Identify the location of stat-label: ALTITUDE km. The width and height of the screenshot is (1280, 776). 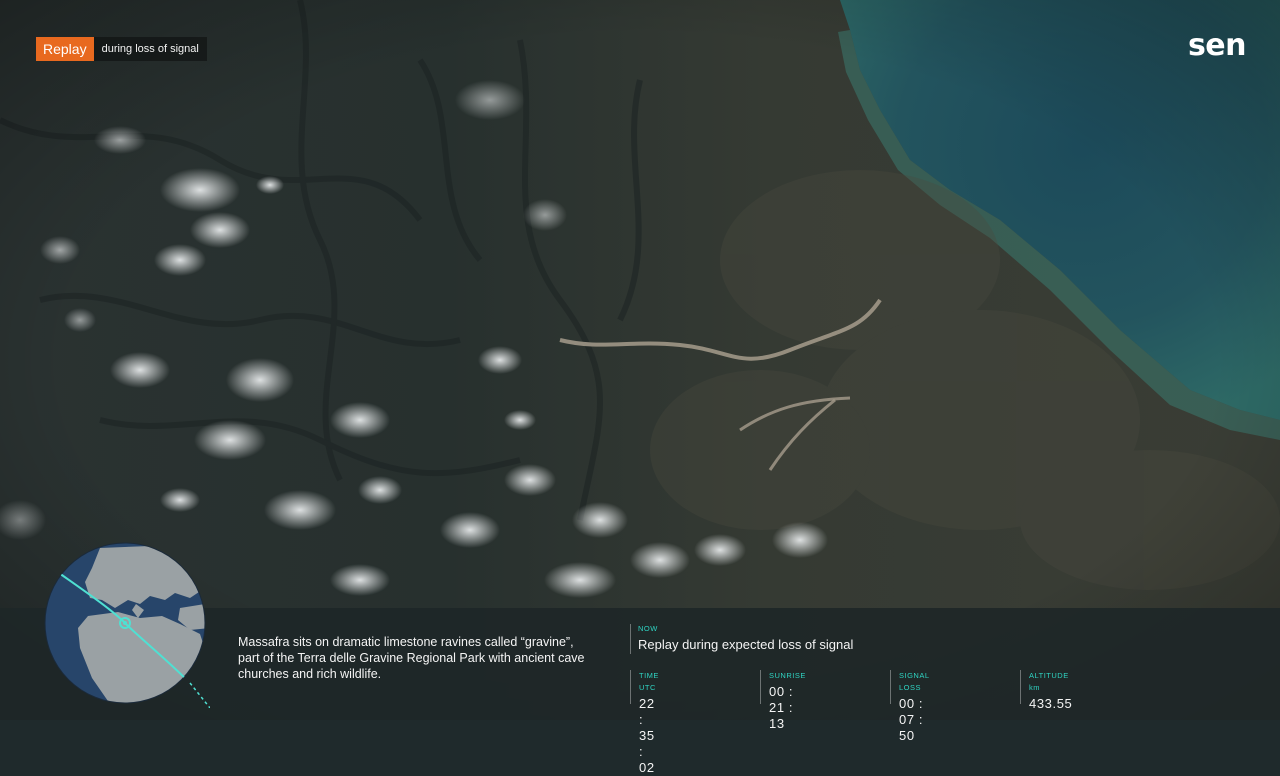
(1049, 681).